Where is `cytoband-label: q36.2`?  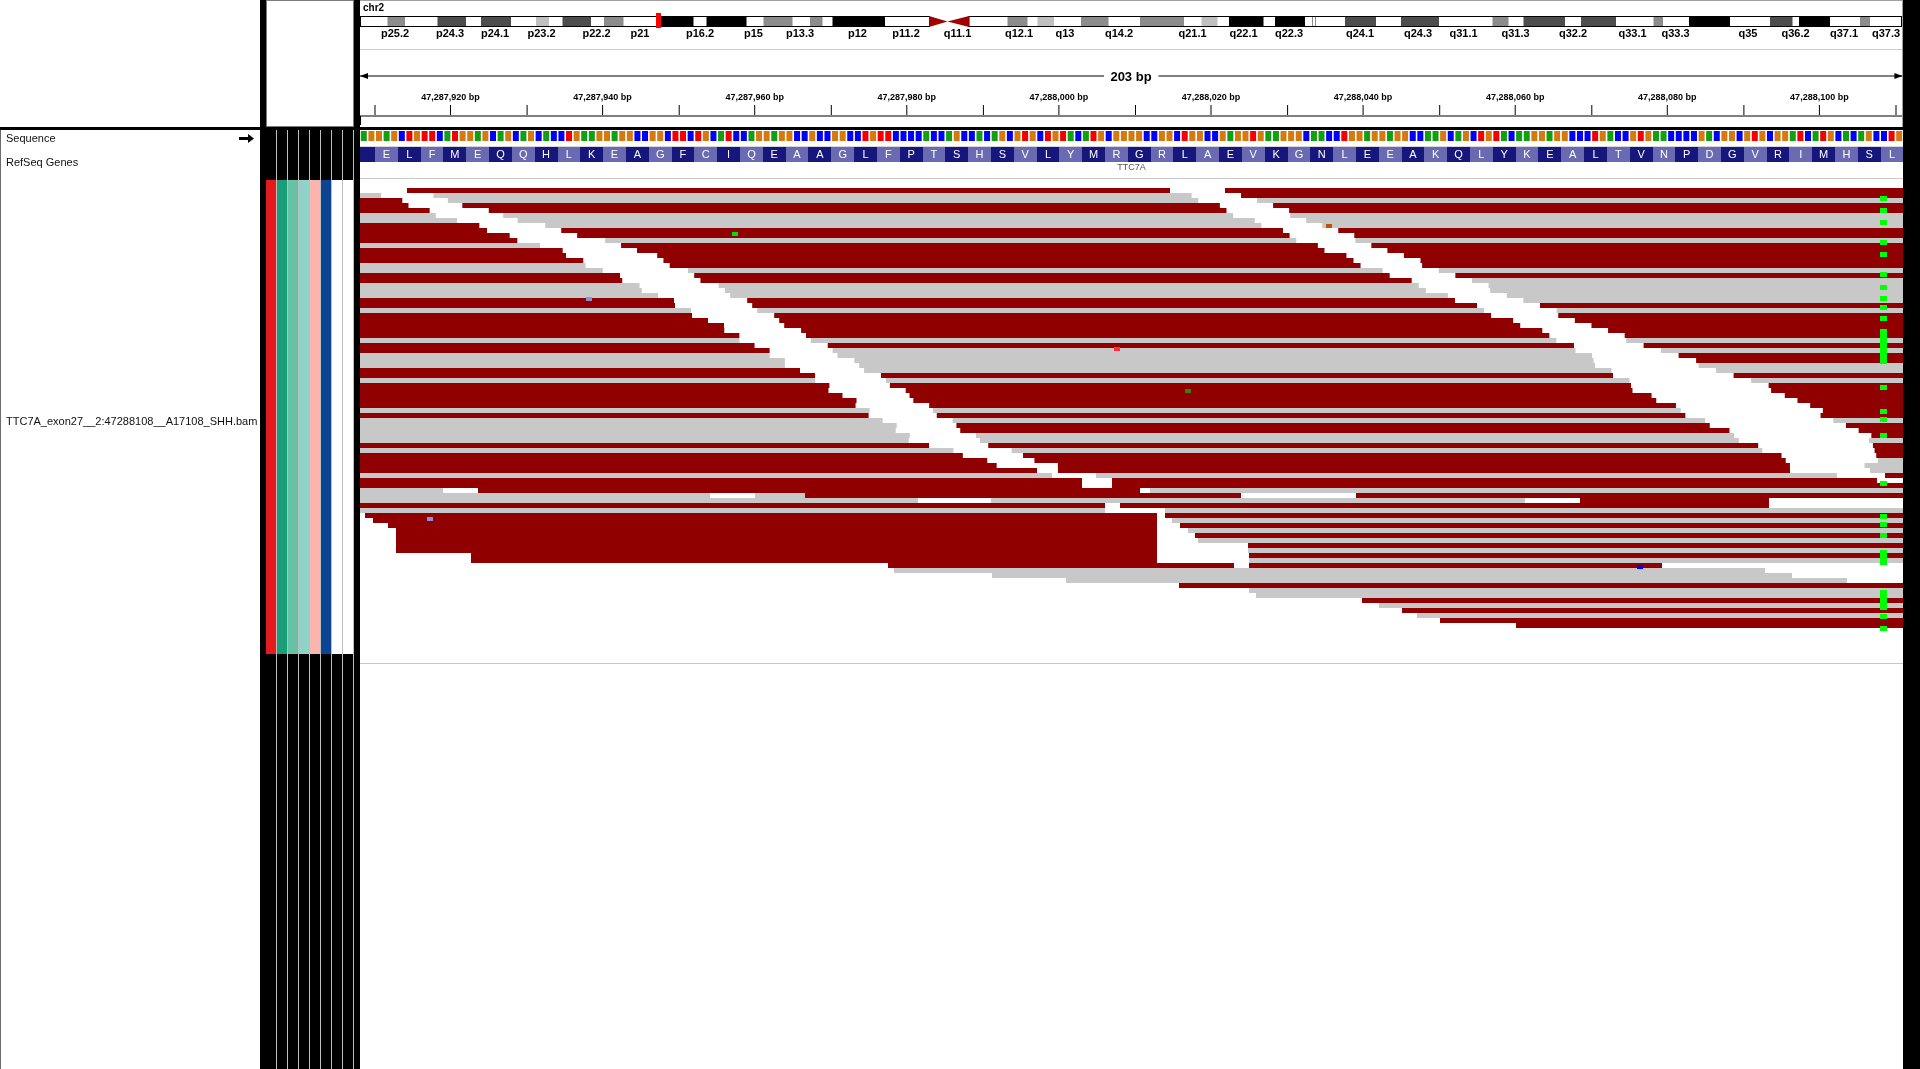
cytoband-label: q36.2 is located at coordinates (1795, 33).